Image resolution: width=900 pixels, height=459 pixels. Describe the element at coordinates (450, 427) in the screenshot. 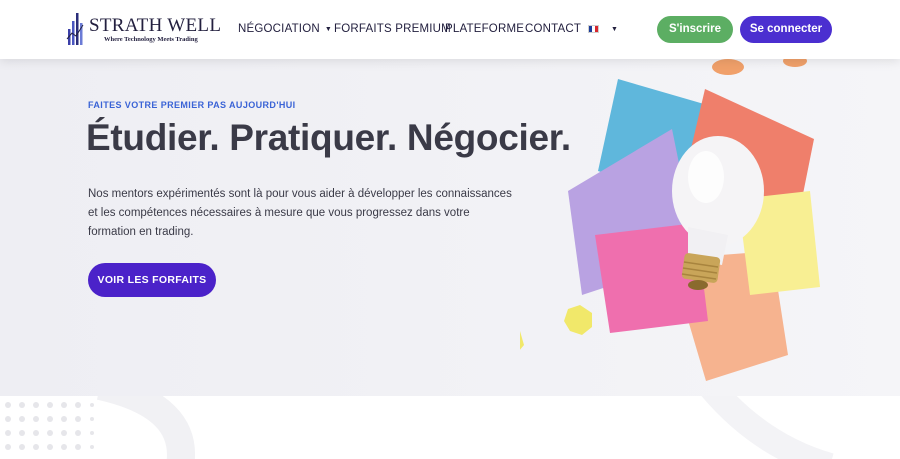

I see `lower-section` at that location.